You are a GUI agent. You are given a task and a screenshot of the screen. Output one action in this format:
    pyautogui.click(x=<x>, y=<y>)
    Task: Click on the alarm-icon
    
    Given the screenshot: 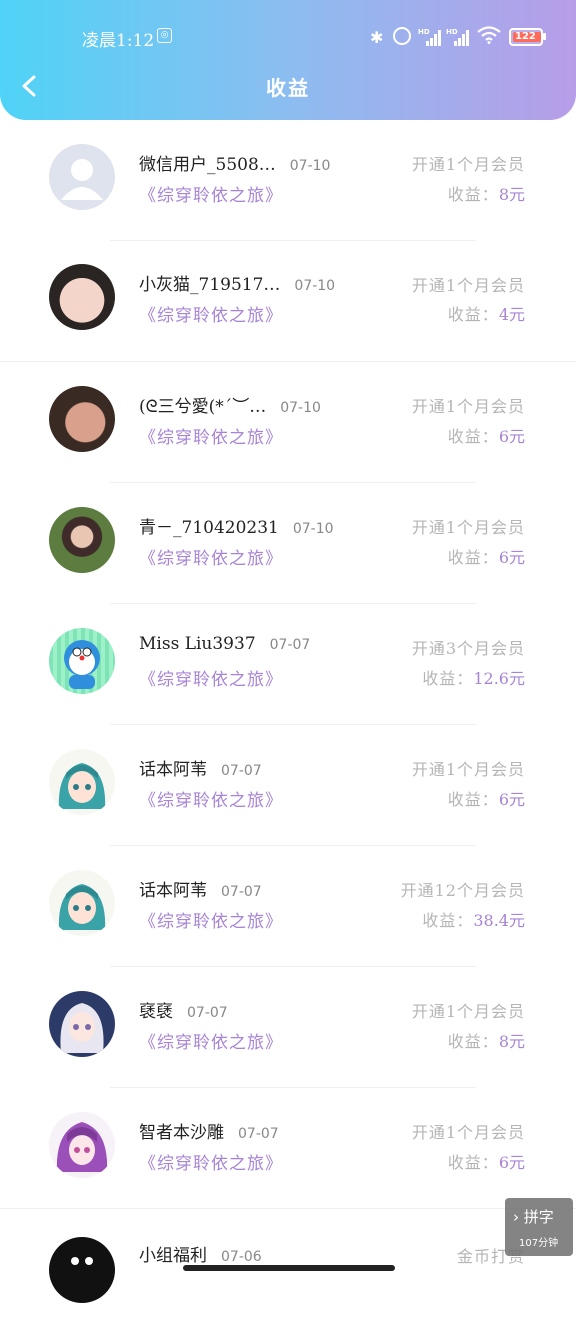 What is the action you would take?
    pyautogui.click(x=402, y=36)
    